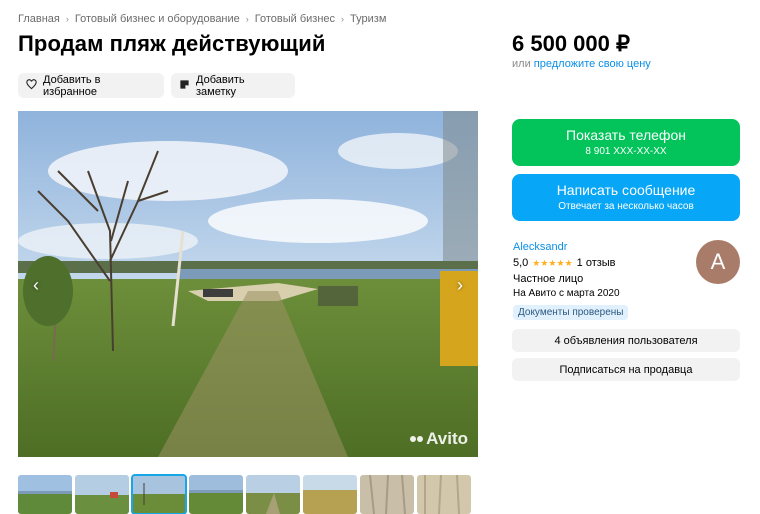 Image resolution: width=760 pixels, height=514 pixels. Describe the element at coordinates (244, 494) in the screenshot. I see `thumbnail-strip` at that location.